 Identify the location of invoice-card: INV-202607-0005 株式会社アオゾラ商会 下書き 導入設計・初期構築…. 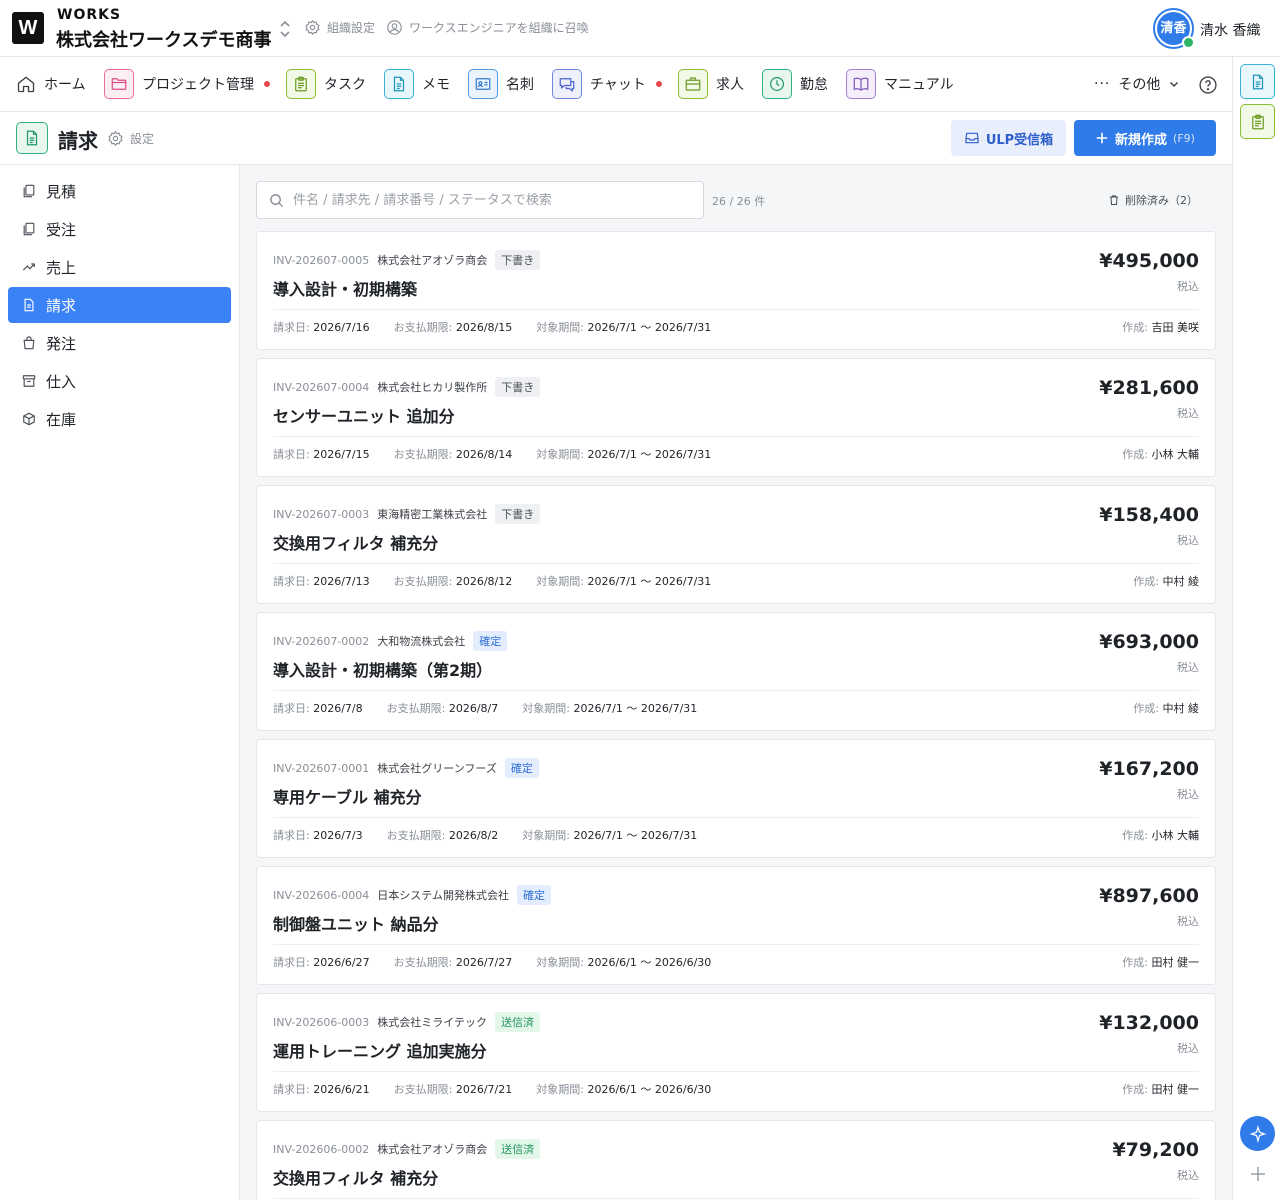
(736, 290).